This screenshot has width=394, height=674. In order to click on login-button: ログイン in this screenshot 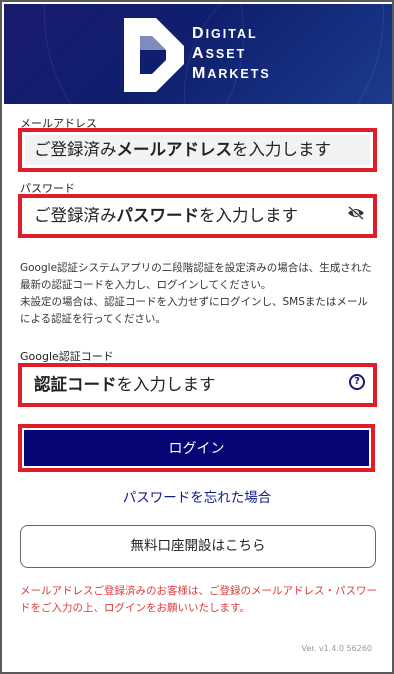, I will do `click(196, 448)`.